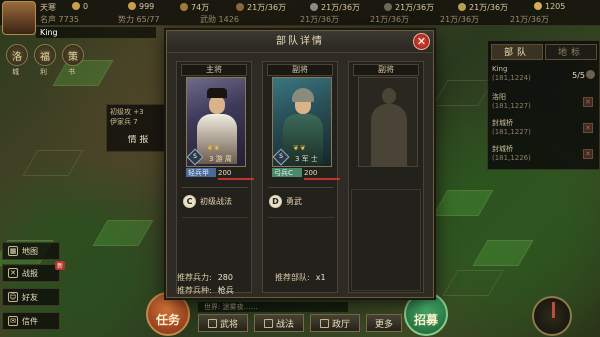  I want to click on empty-portrait, so click(388, 122).